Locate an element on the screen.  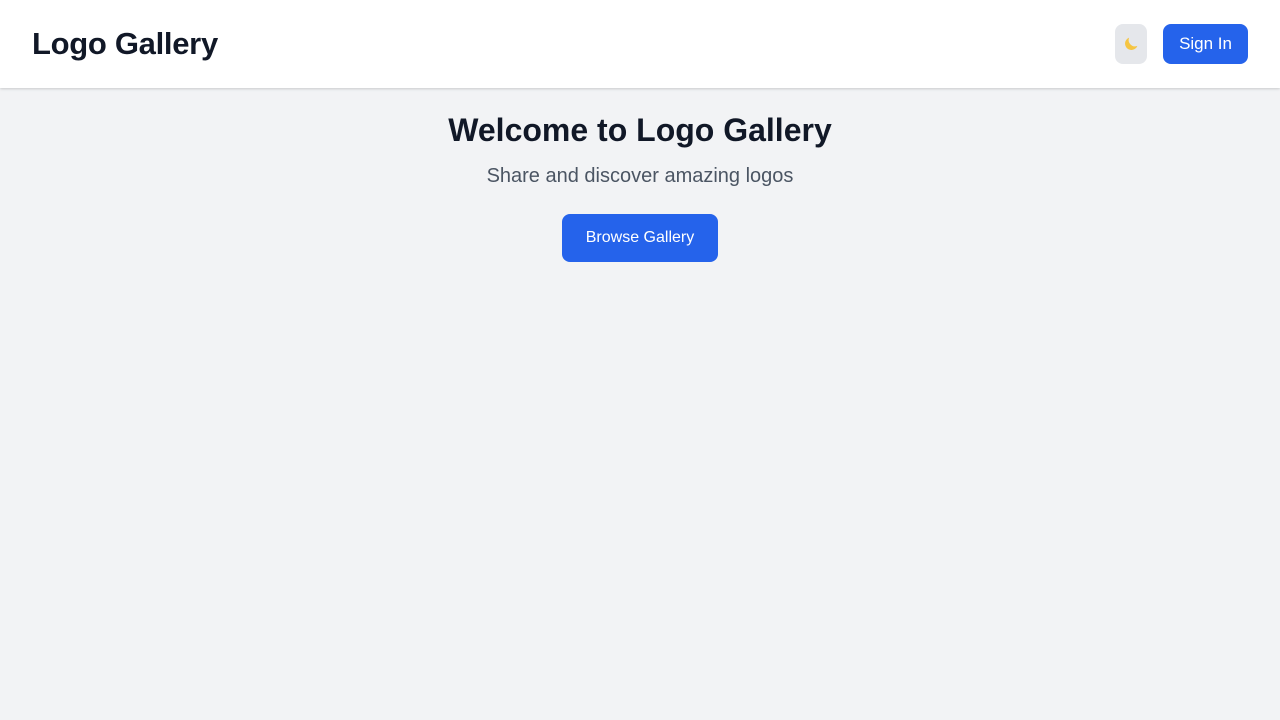
site-logo-text: Logo Gallery is located at coordinates (125, 44).